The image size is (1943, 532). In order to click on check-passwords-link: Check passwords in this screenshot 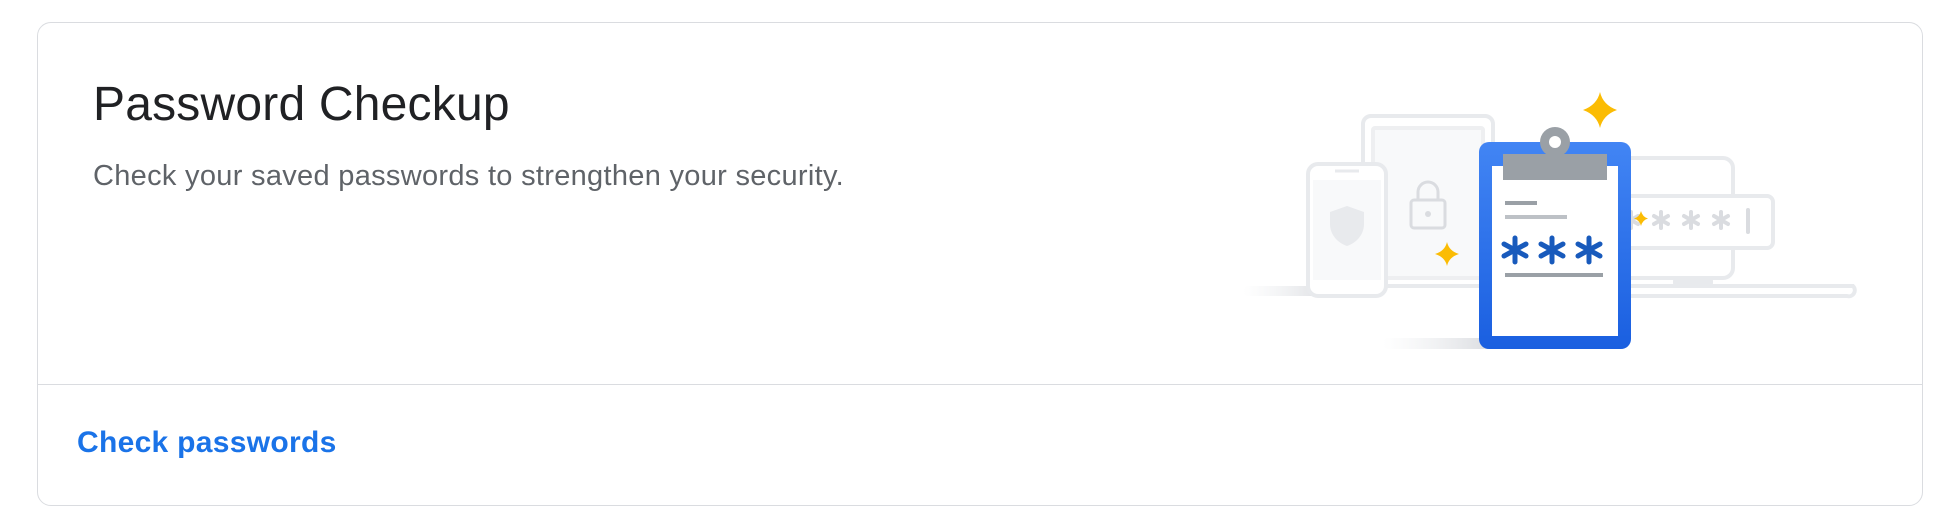, I will do `click(207, 443)`.